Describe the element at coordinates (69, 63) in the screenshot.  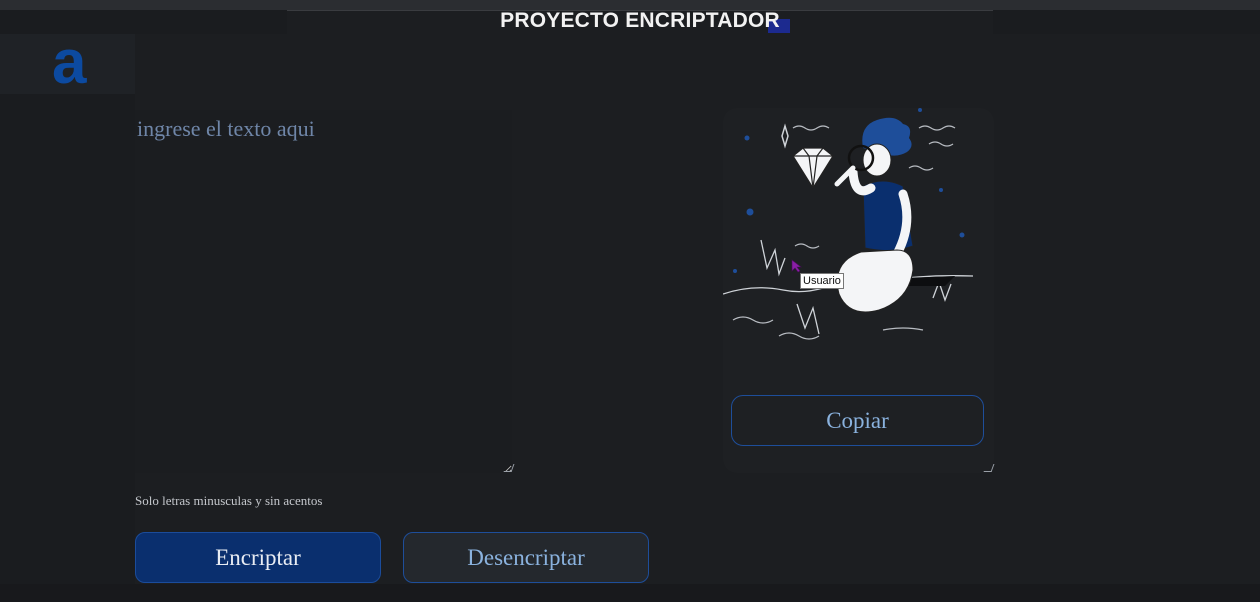
I see `alura-logo-icon: a` at that location.